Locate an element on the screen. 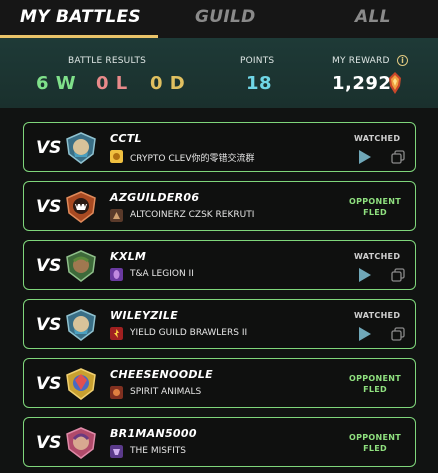  guild-name: ALTCOINERZ CZSK REKRUTI is located at coordinates (192, 215).